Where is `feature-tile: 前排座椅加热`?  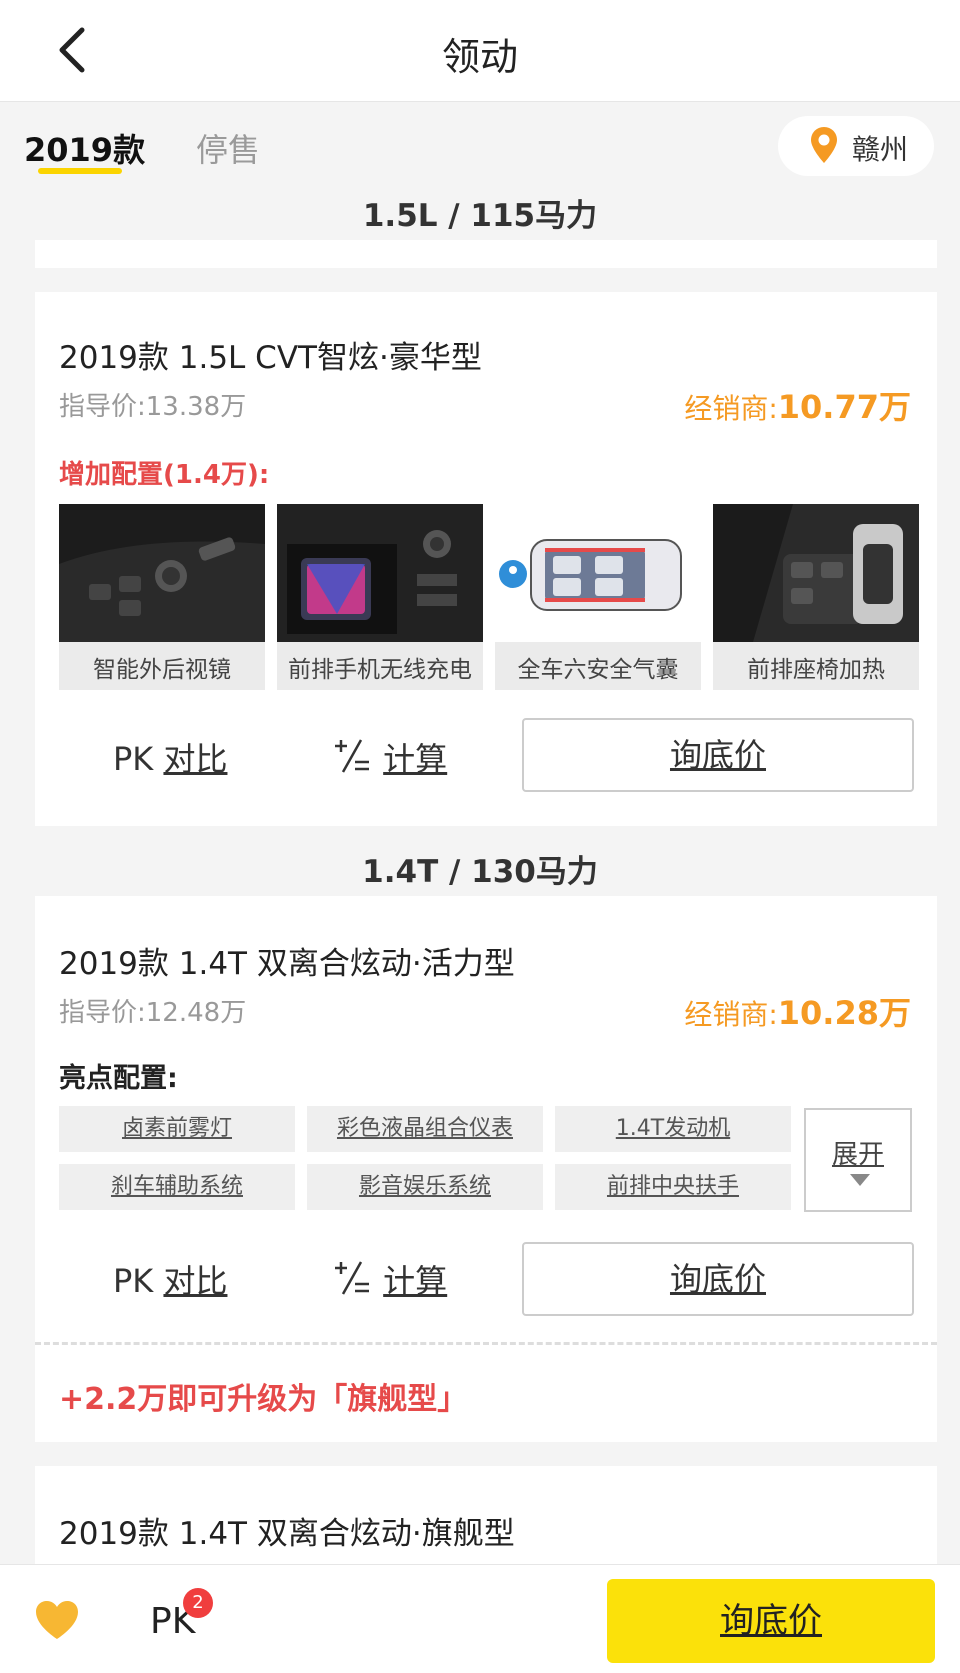 feature-tile: 前排座椅加热 is located at coordinates (816, 597).